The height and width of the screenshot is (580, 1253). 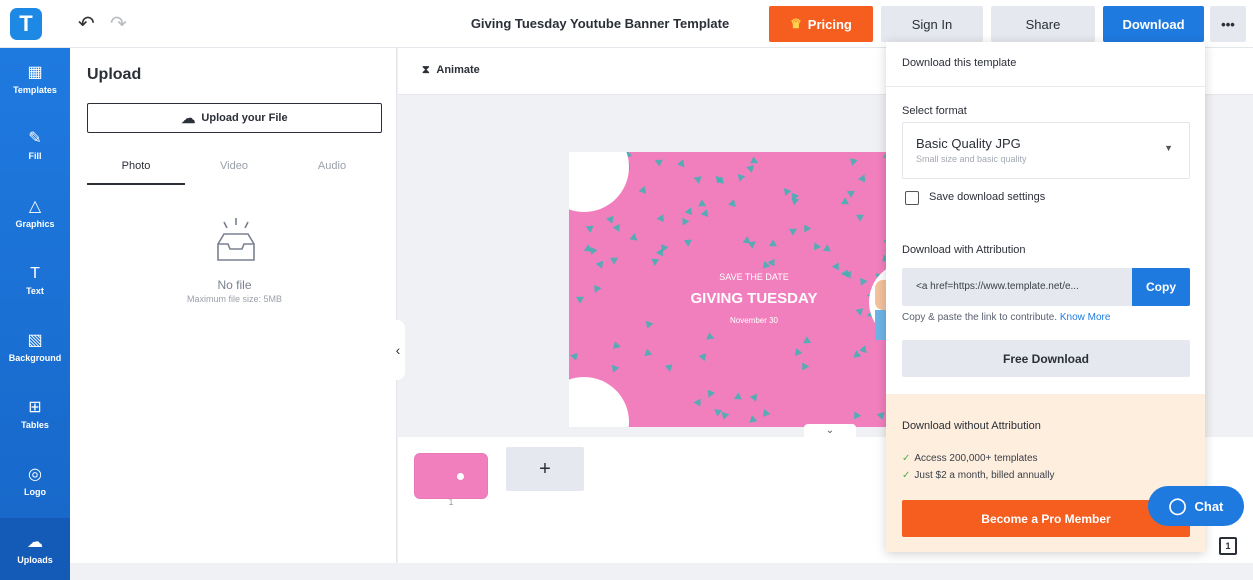 What do you see at coordinates (1228, 546) in the screenshot?
I see `layers-icon: 1` at bounding box center [1228, 546].